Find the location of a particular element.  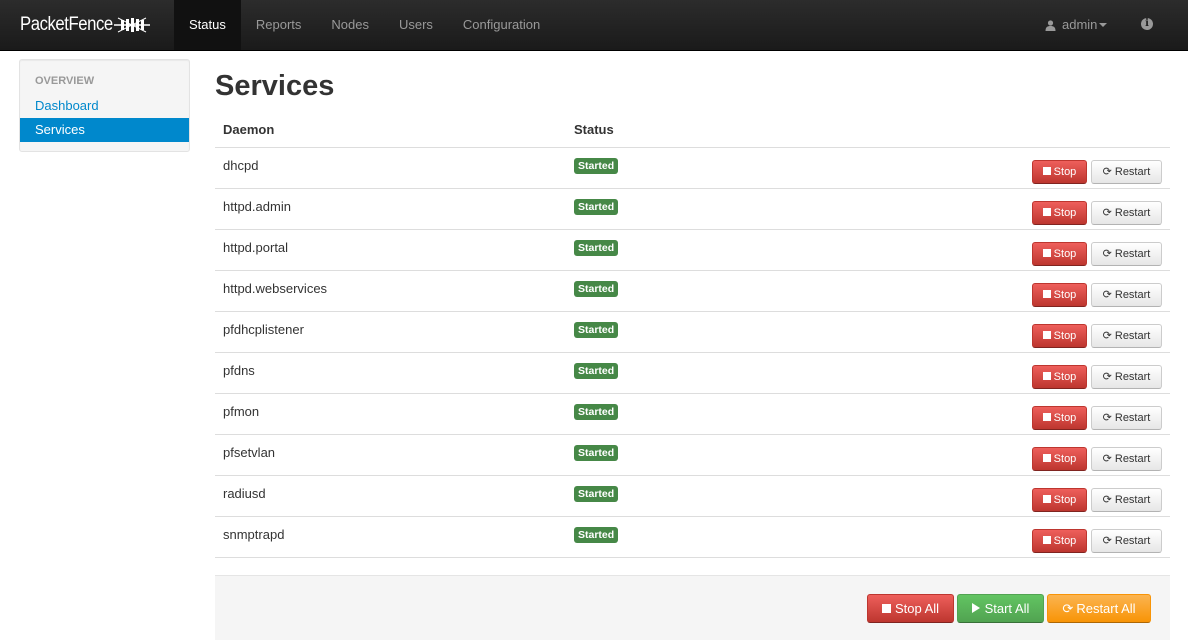

brand: PacketFence is located at coordinates (85, 25).